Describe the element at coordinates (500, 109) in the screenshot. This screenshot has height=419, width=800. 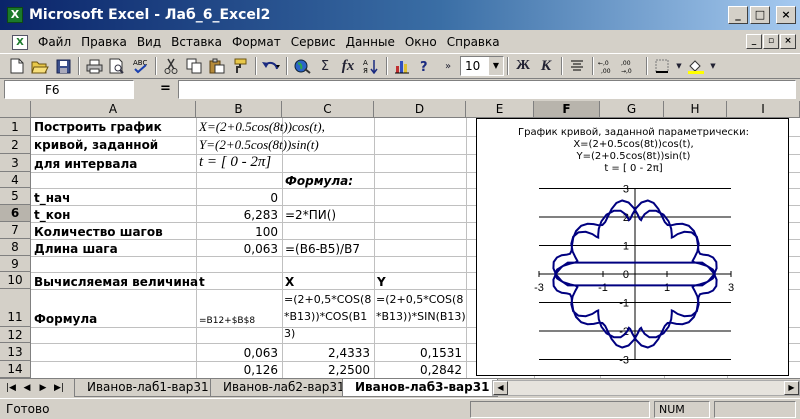
I see `column-header-e: E` at that location.